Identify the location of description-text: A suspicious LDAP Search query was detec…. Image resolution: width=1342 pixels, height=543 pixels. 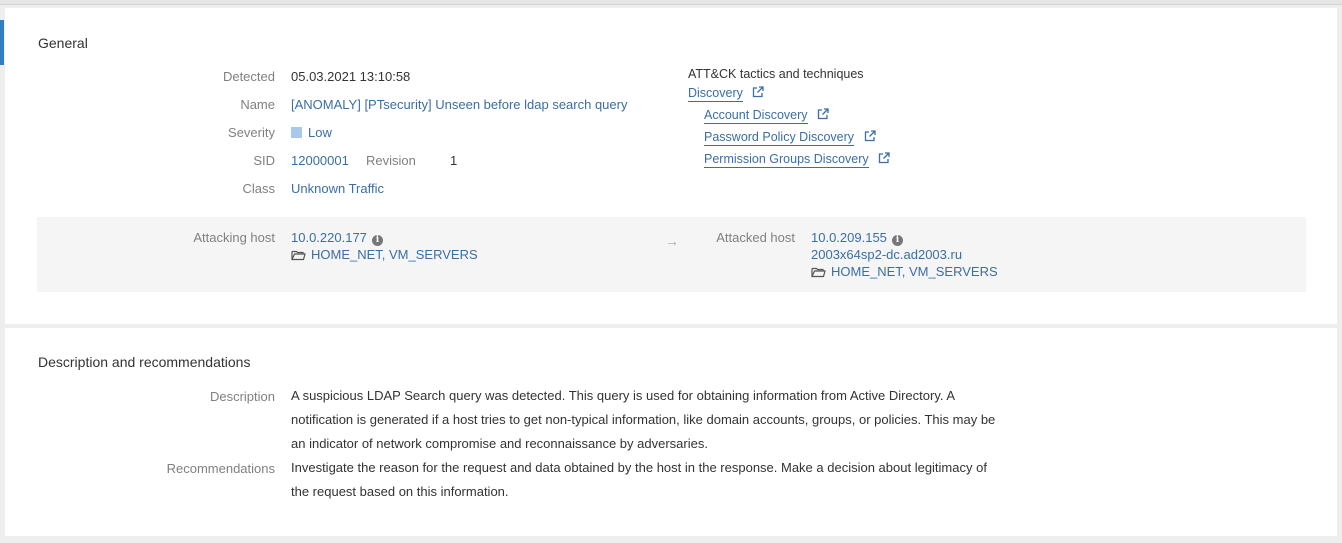
(643, 419).